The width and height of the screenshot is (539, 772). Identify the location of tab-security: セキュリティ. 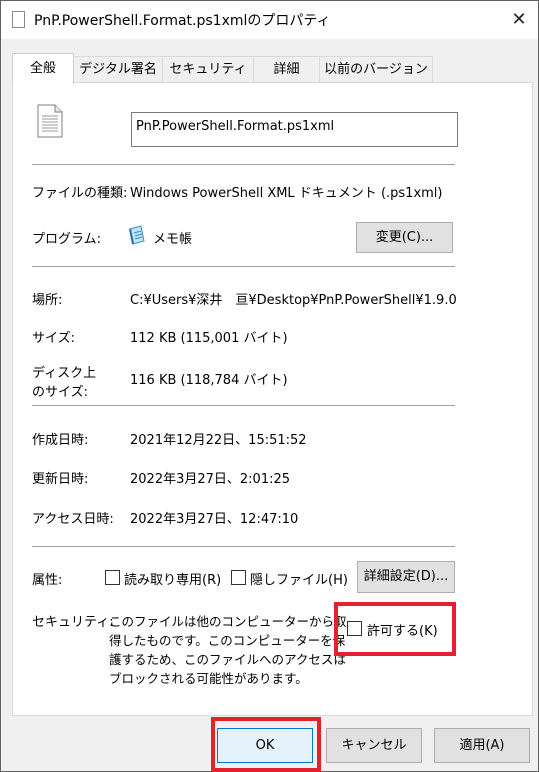
(208, 69).